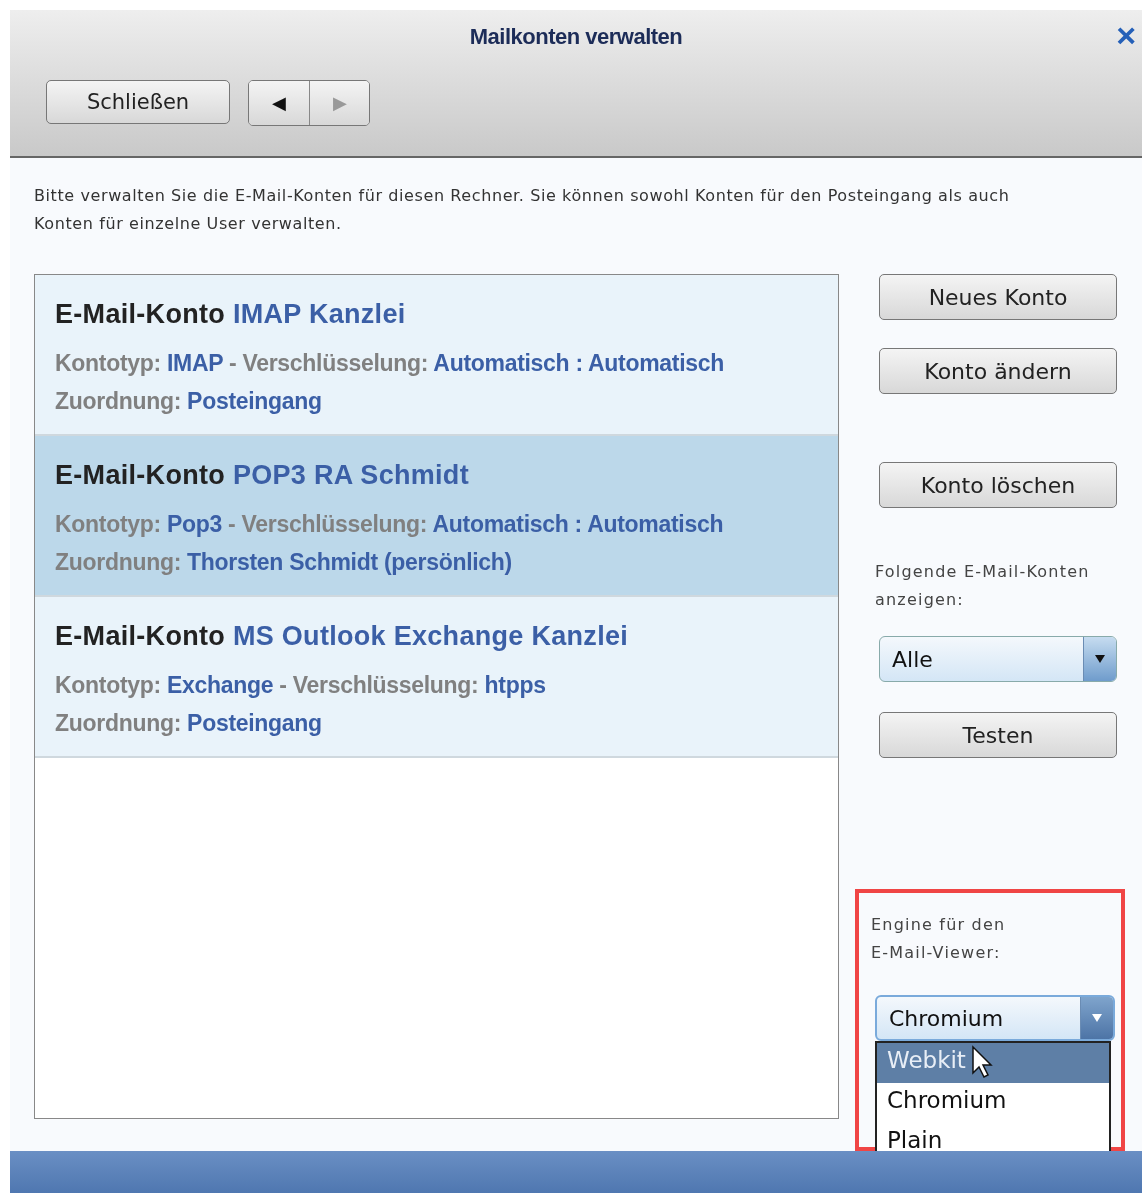 Image resolution: width=1142 pixels, height=1193 pixels. What do you see at coordinates (231, 314) in the screenshot?
I see `account-title: E-Mail-Konto IMAP Kanzlei` at bounding box center [231, 314].